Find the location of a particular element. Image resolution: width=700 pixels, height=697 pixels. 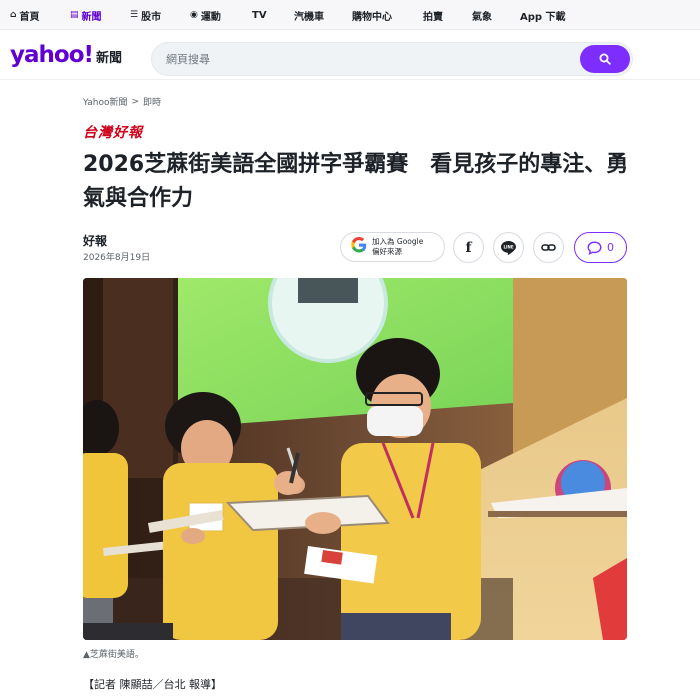

stock-icon: ☰ is located at coordinates (134, 15).